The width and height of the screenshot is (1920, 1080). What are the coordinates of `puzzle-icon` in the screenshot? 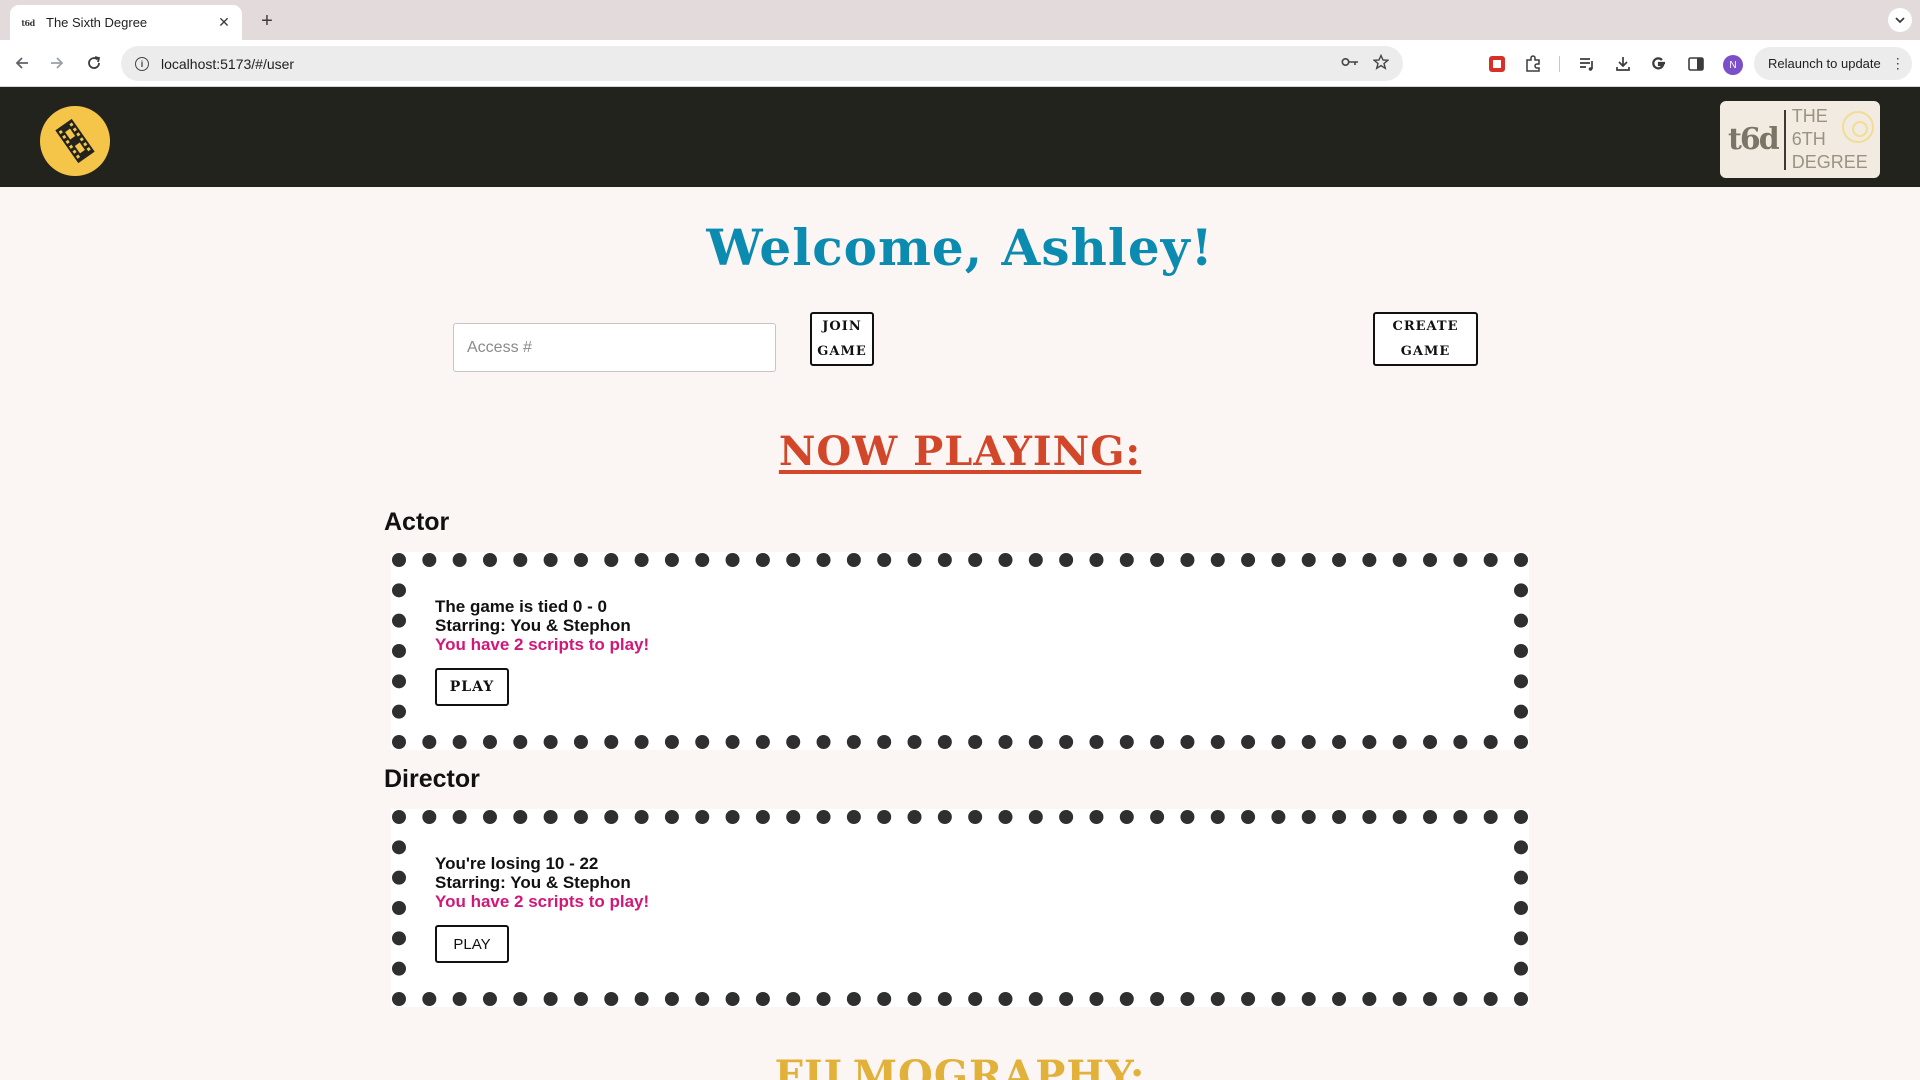 It's located at (1533, 64).